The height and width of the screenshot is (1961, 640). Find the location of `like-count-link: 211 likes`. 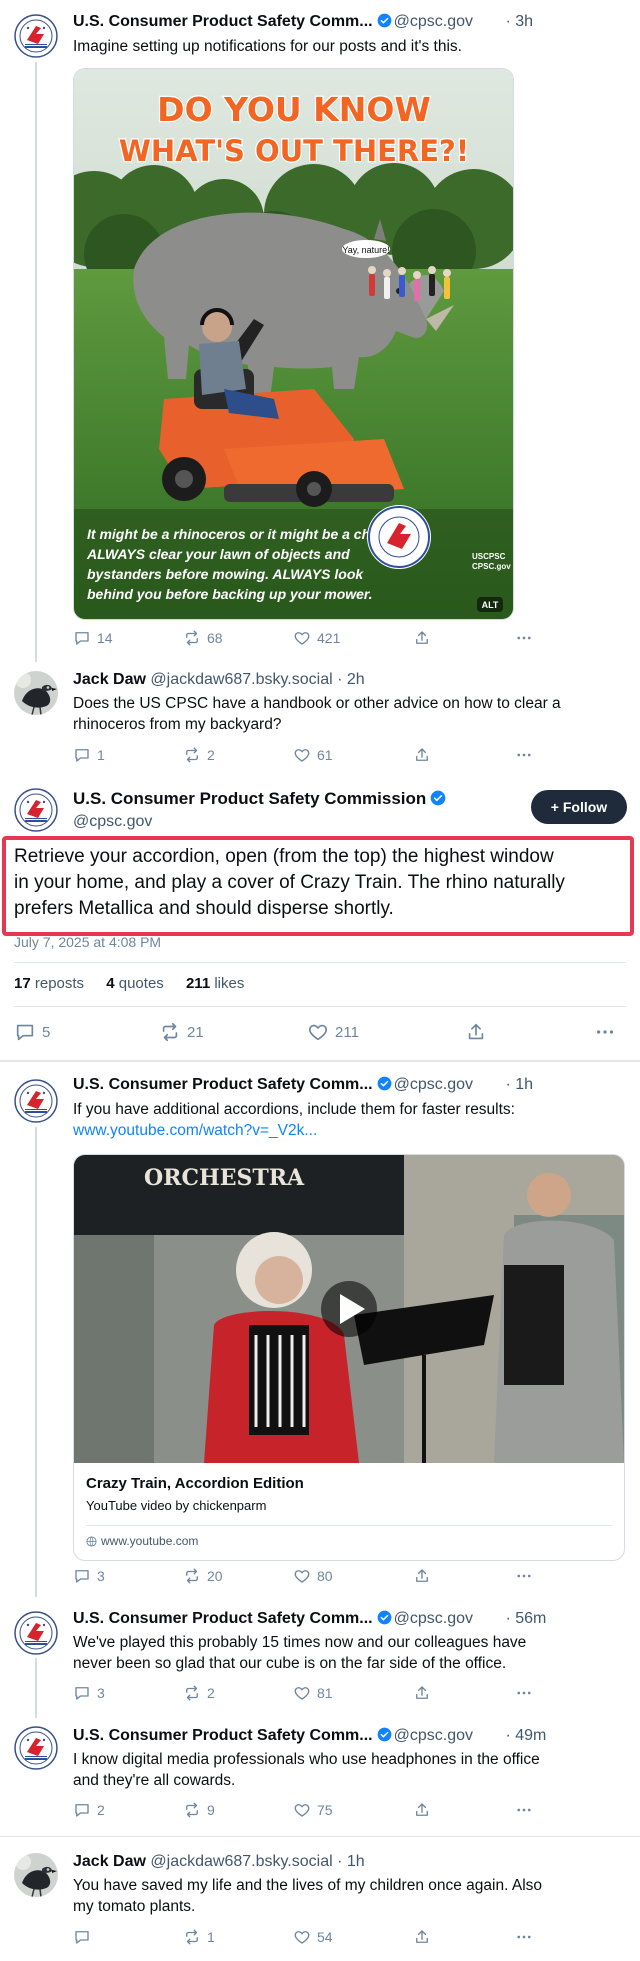

like-count-link: 211 likes is located at coordinates (215, 983).